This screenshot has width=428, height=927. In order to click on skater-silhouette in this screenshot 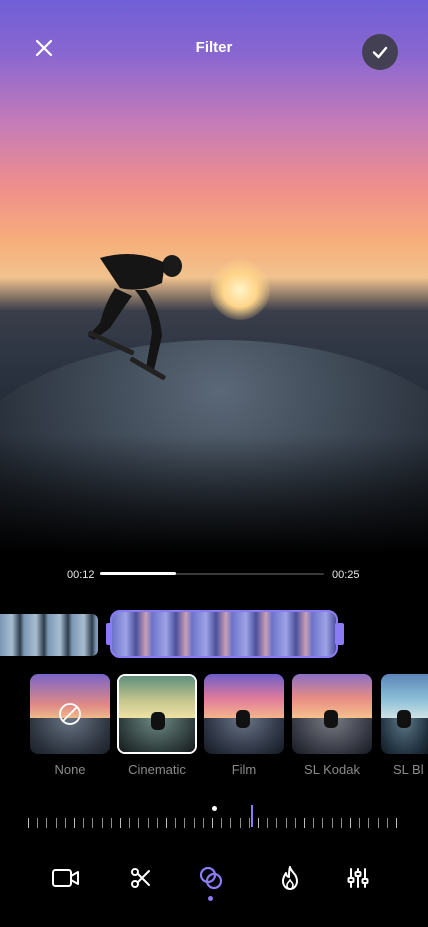, I will do `click(135, 317)`.